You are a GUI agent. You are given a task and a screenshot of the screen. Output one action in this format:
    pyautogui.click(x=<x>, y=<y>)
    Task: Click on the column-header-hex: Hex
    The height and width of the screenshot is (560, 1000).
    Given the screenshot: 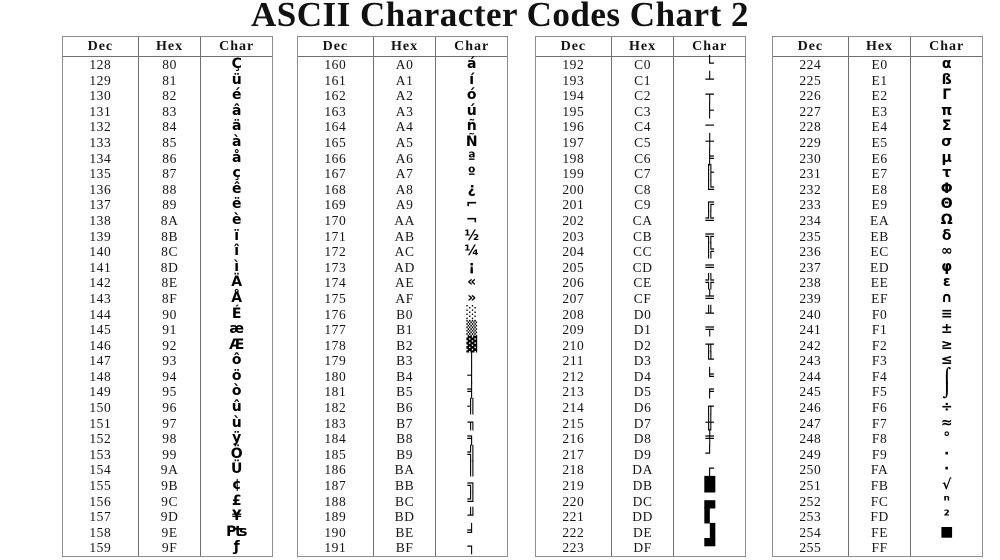 What is the action you would take?
    pyautogui.click(x=643, y=47)
    